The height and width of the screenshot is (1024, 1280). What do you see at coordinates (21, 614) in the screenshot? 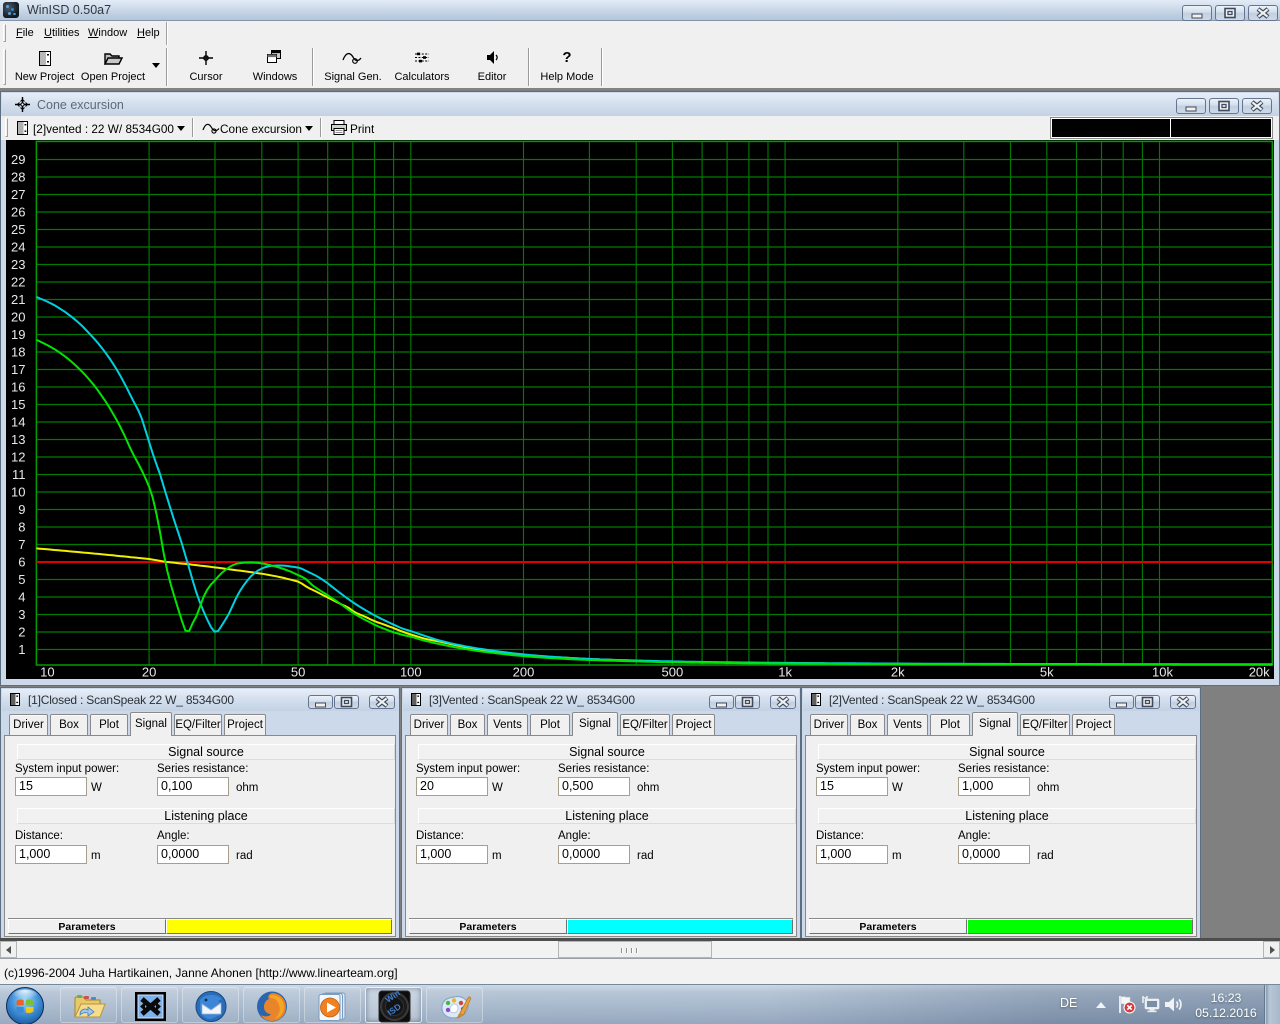
I see `svg-text: 3` at bounding box center [21, 614].